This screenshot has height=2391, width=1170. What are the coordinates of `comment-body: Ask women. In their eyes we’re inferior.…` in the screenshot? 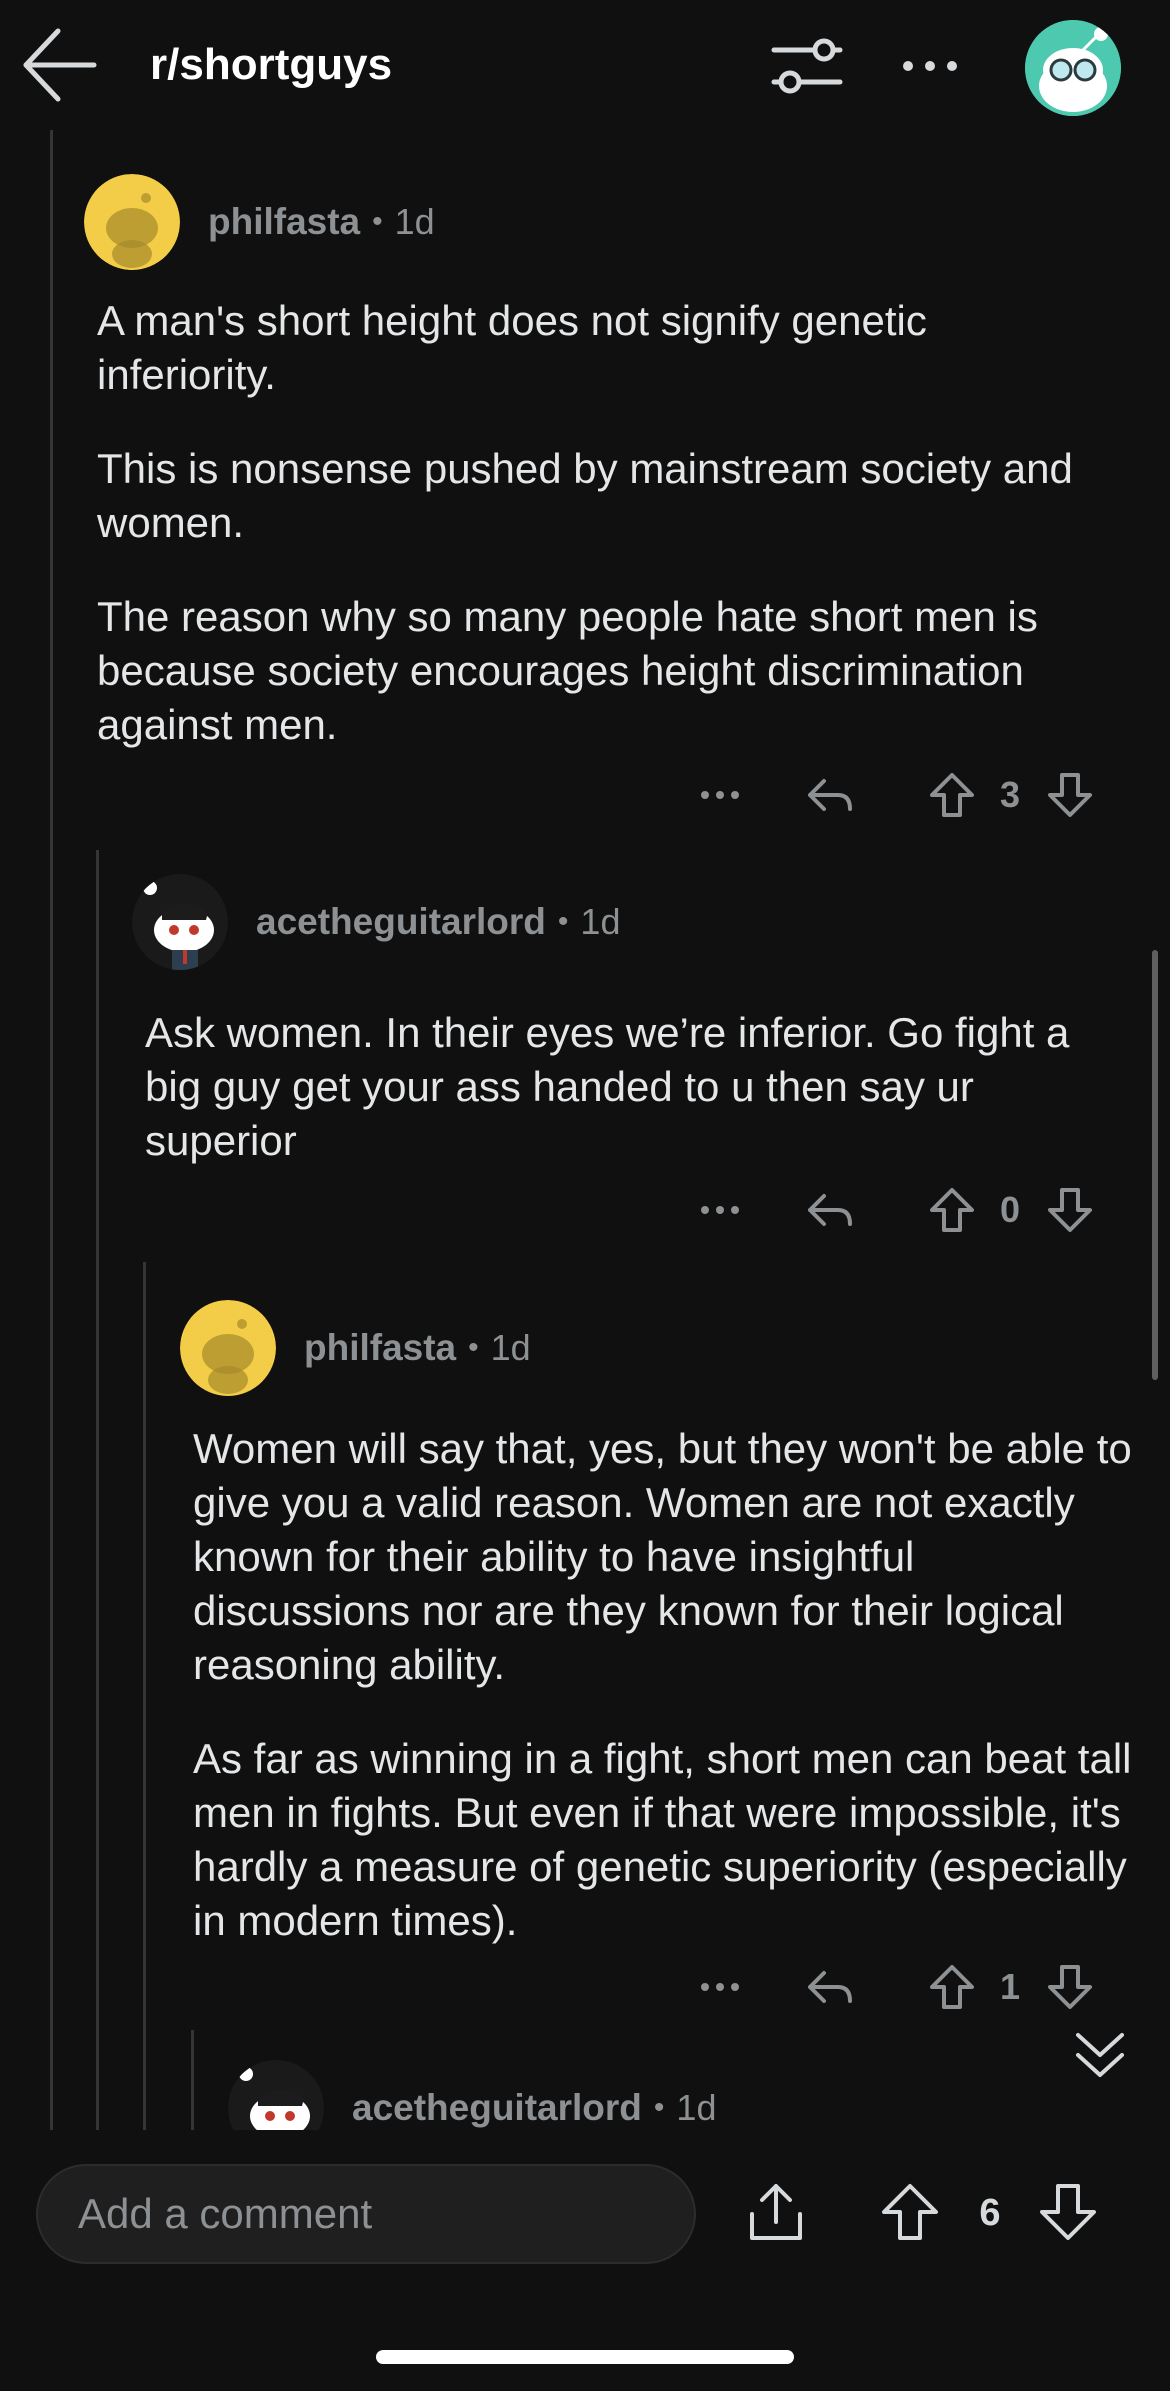 It's located at (640, 1107).